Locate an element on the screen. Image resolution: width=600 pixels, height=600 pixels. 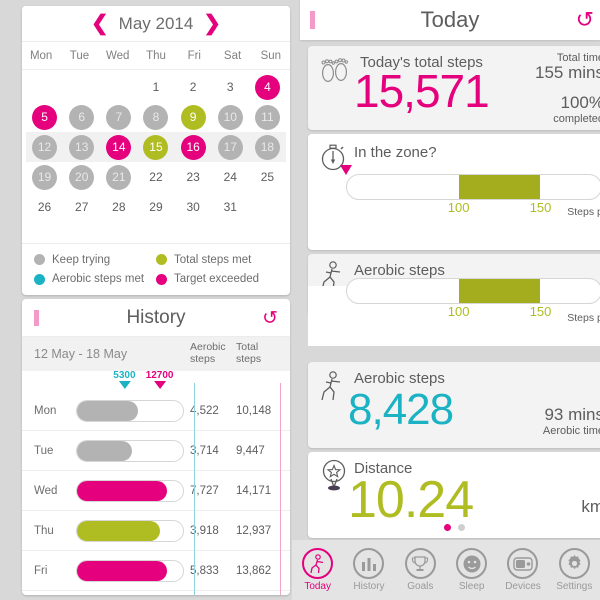
runner-icon is located at coordinates (318, 563).